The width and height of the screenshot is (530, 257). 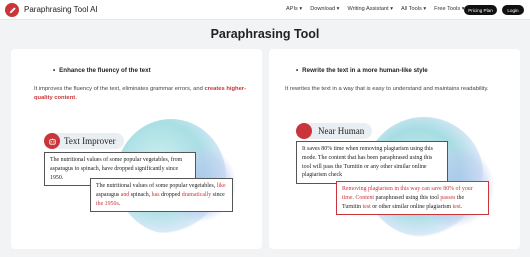 What do you see at coordinates (12, 10) in the screenshot?
I see `logo-icon` at bounding box center [12, 10].